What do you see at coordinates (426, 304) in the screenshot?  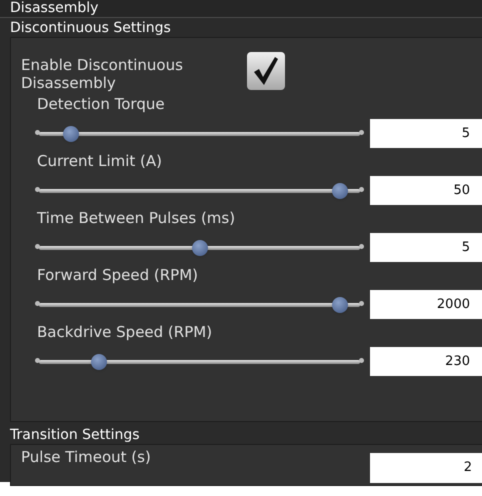 I see `value-field: 2000` at bounding box center [426, 304].